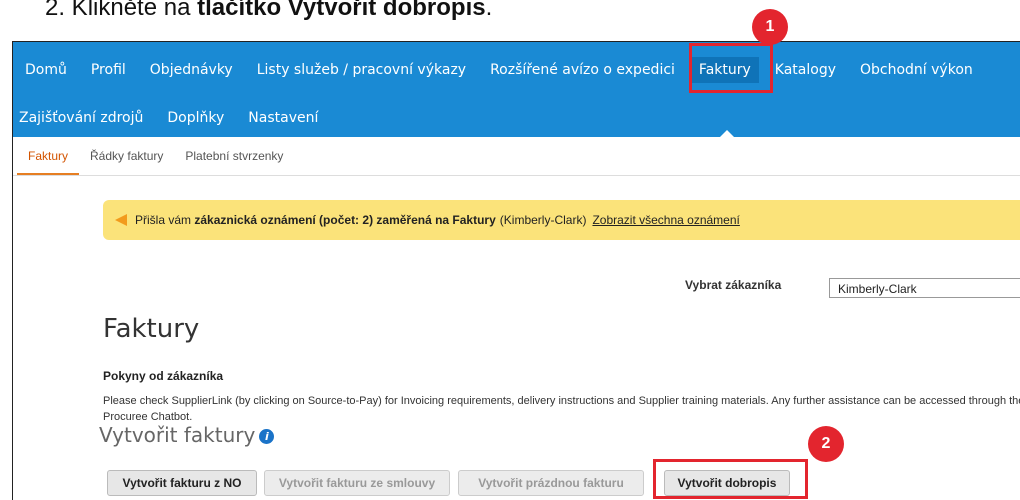 Image resolution: width=1020 pixels, height=500 pixels. I want to click on step-badge-2: 2, so click(826, 444).